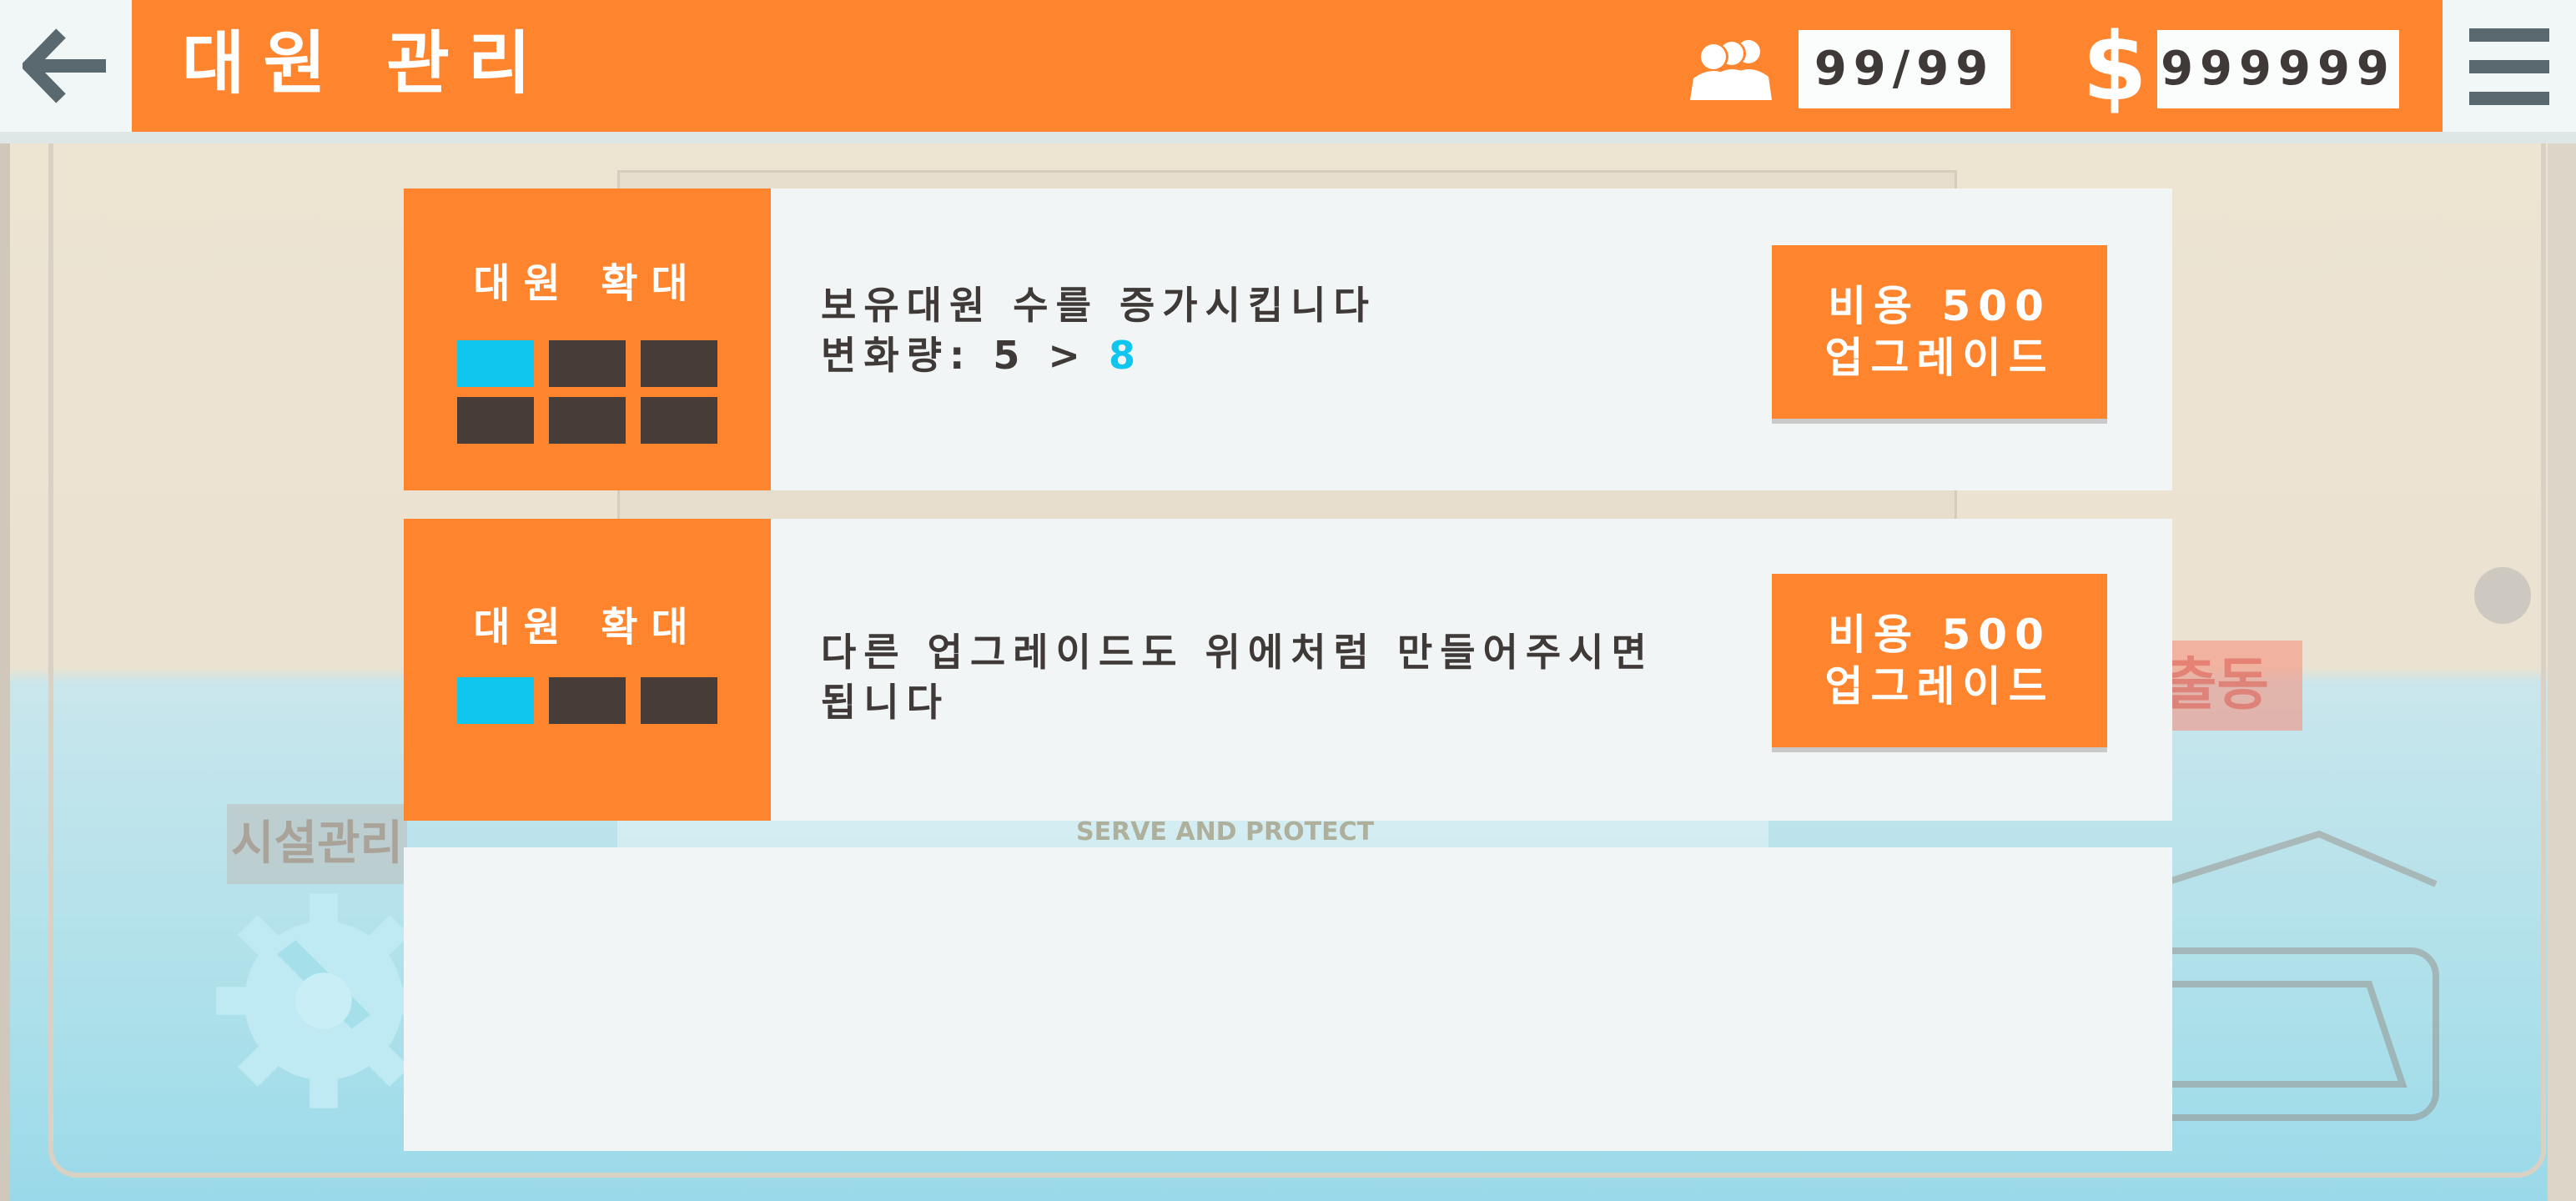 The width and height of the screenshot is (2576, 1201). I want to click on page-title: 대원 관리, so click(366, 64).